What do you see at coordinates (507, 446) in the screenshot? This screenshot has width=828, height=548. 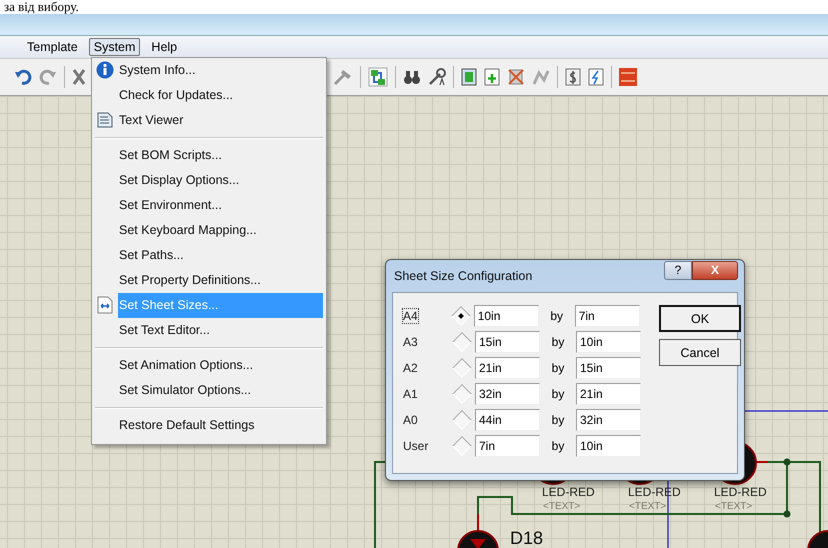 I see `width-field: 7in` at bounding box center [507, 446].